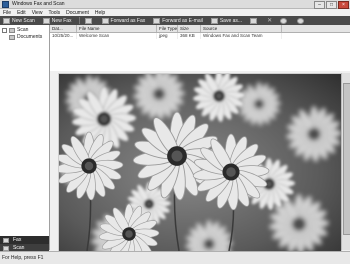 Image resolution: width=350 pixels, height=264 pixels. I want to click on menu-edit: Edit, so click(21, 13).